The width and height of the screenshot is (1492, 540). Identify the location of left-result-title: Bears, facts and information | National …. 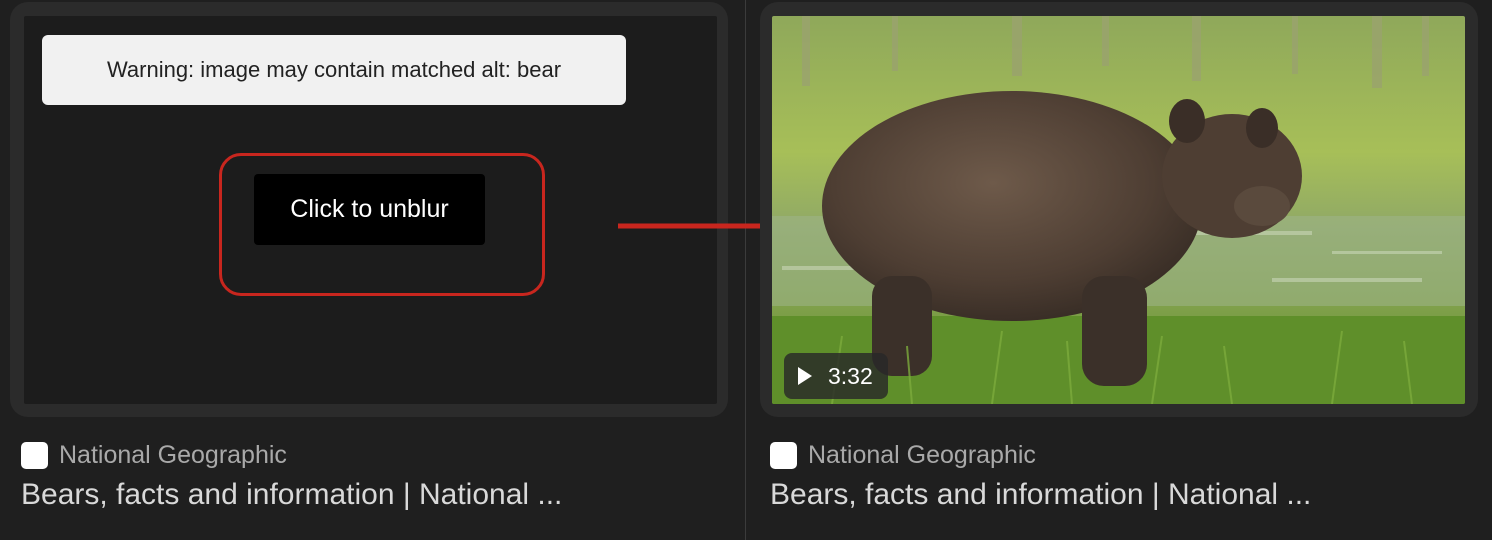
(291, 495).